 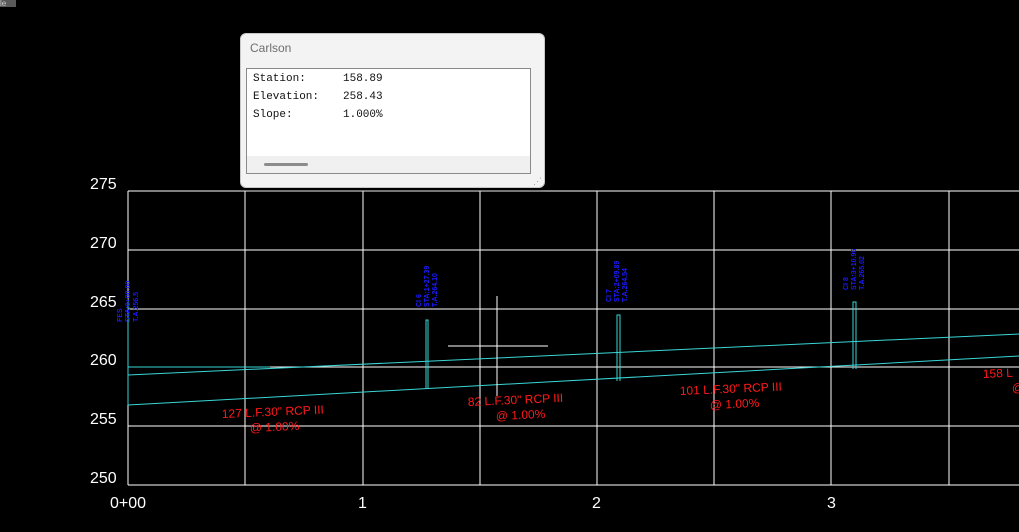 I want to click on y-tick-label: 265, so click(x=103, y=302).